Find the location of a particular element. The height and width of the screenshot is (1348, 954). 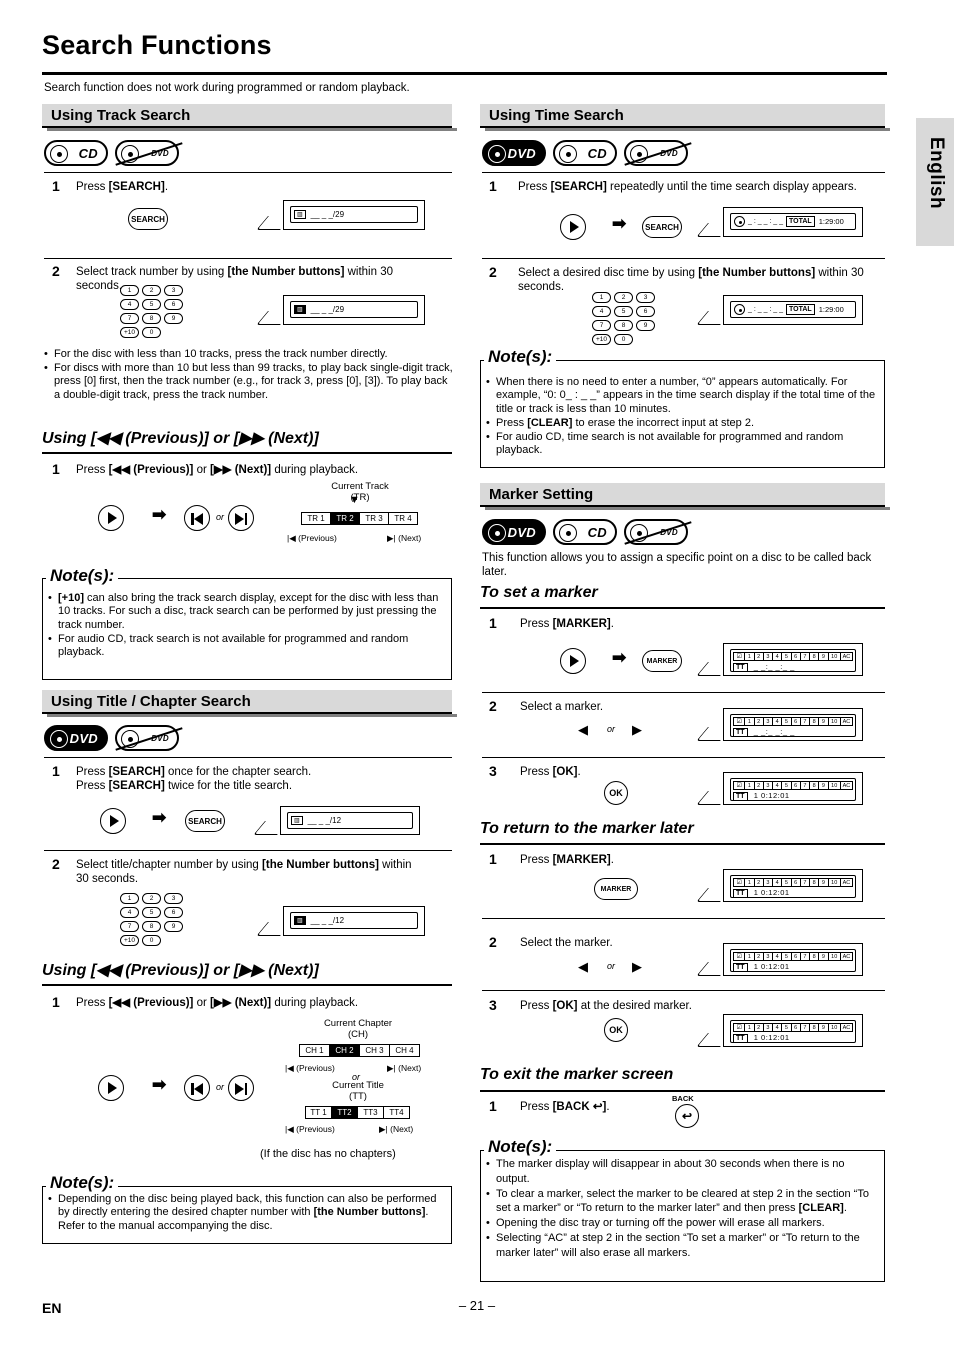

display-time-search-1: _ : _ _ : _ _ TOTAL 1:29:00 is located at coordinates (779, 222).